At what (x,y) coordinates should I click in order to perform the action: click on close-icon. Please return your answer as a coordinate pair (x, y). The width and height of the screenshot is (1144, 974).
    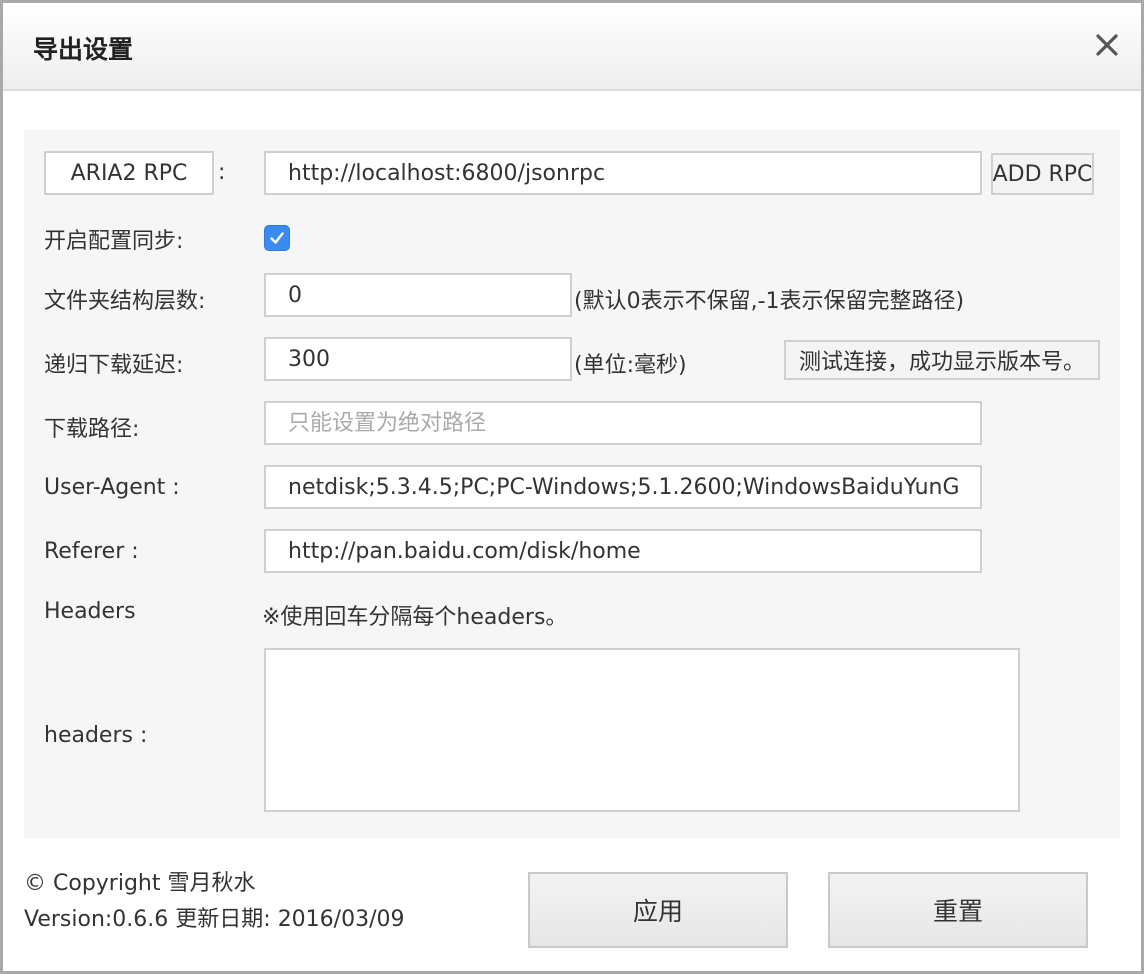
    Looking at the image, I should click on (1107, 45).